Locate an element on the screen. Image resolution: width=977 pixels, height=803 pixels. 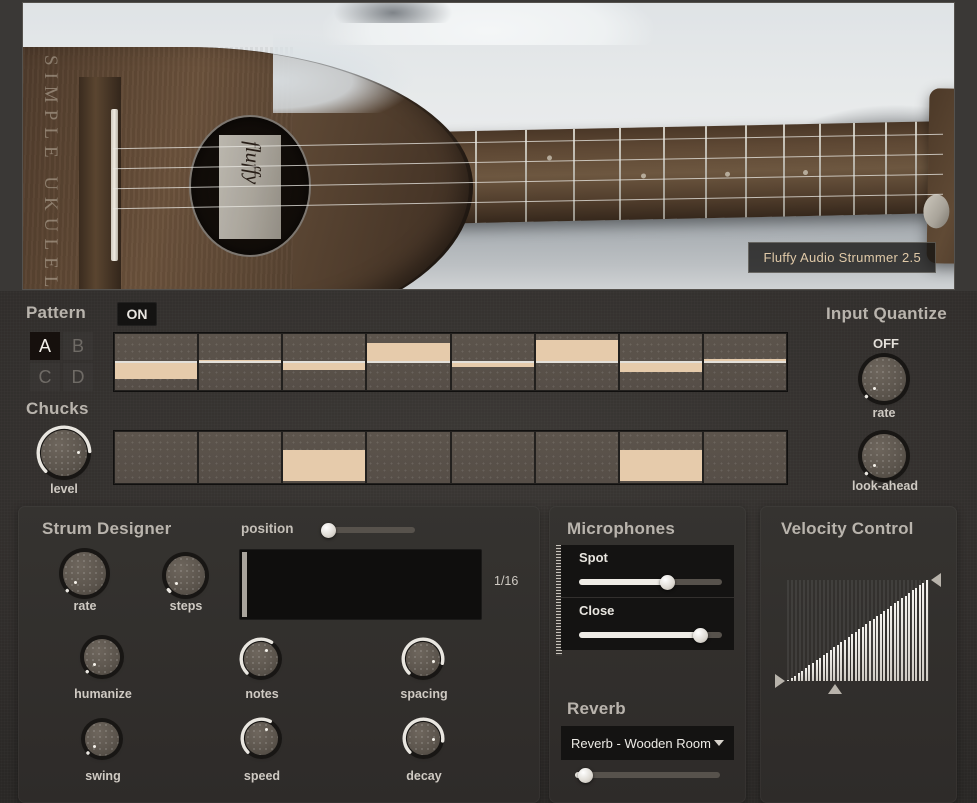
strum-swing-knob is located at coordinates (102, 739).